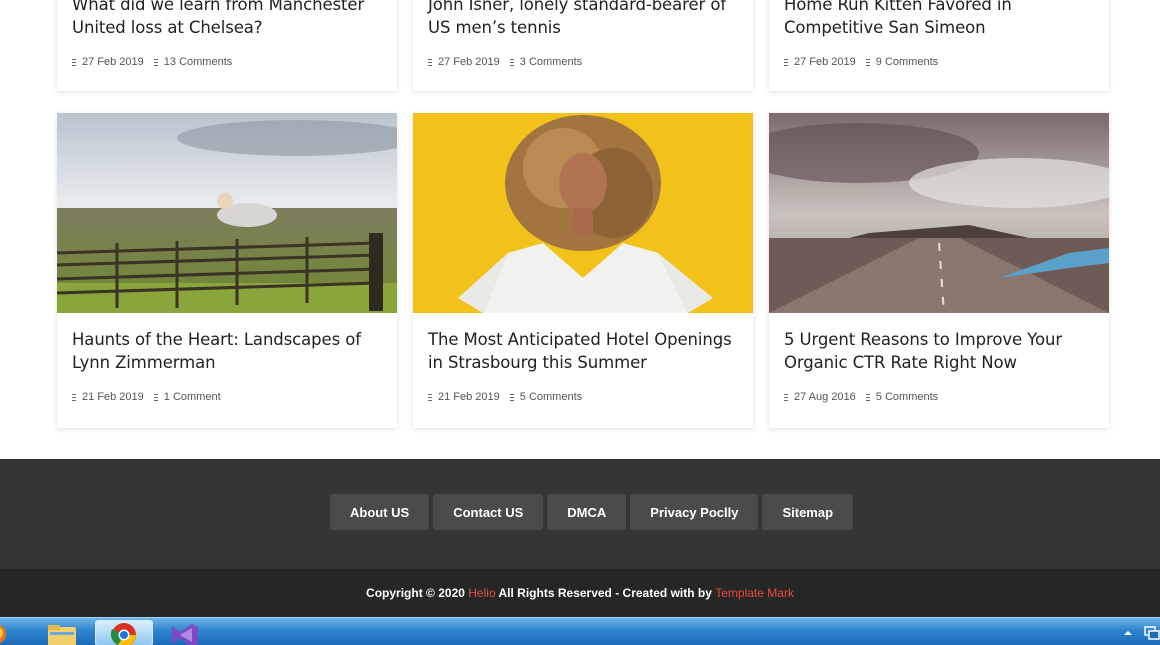 Image resolution: width=1160 pixels, height=645 pixels. What do you see at coordinates (754, 593) in the screenshot?
I see `template-link: Template Mark` at bounding box center [754, 593].